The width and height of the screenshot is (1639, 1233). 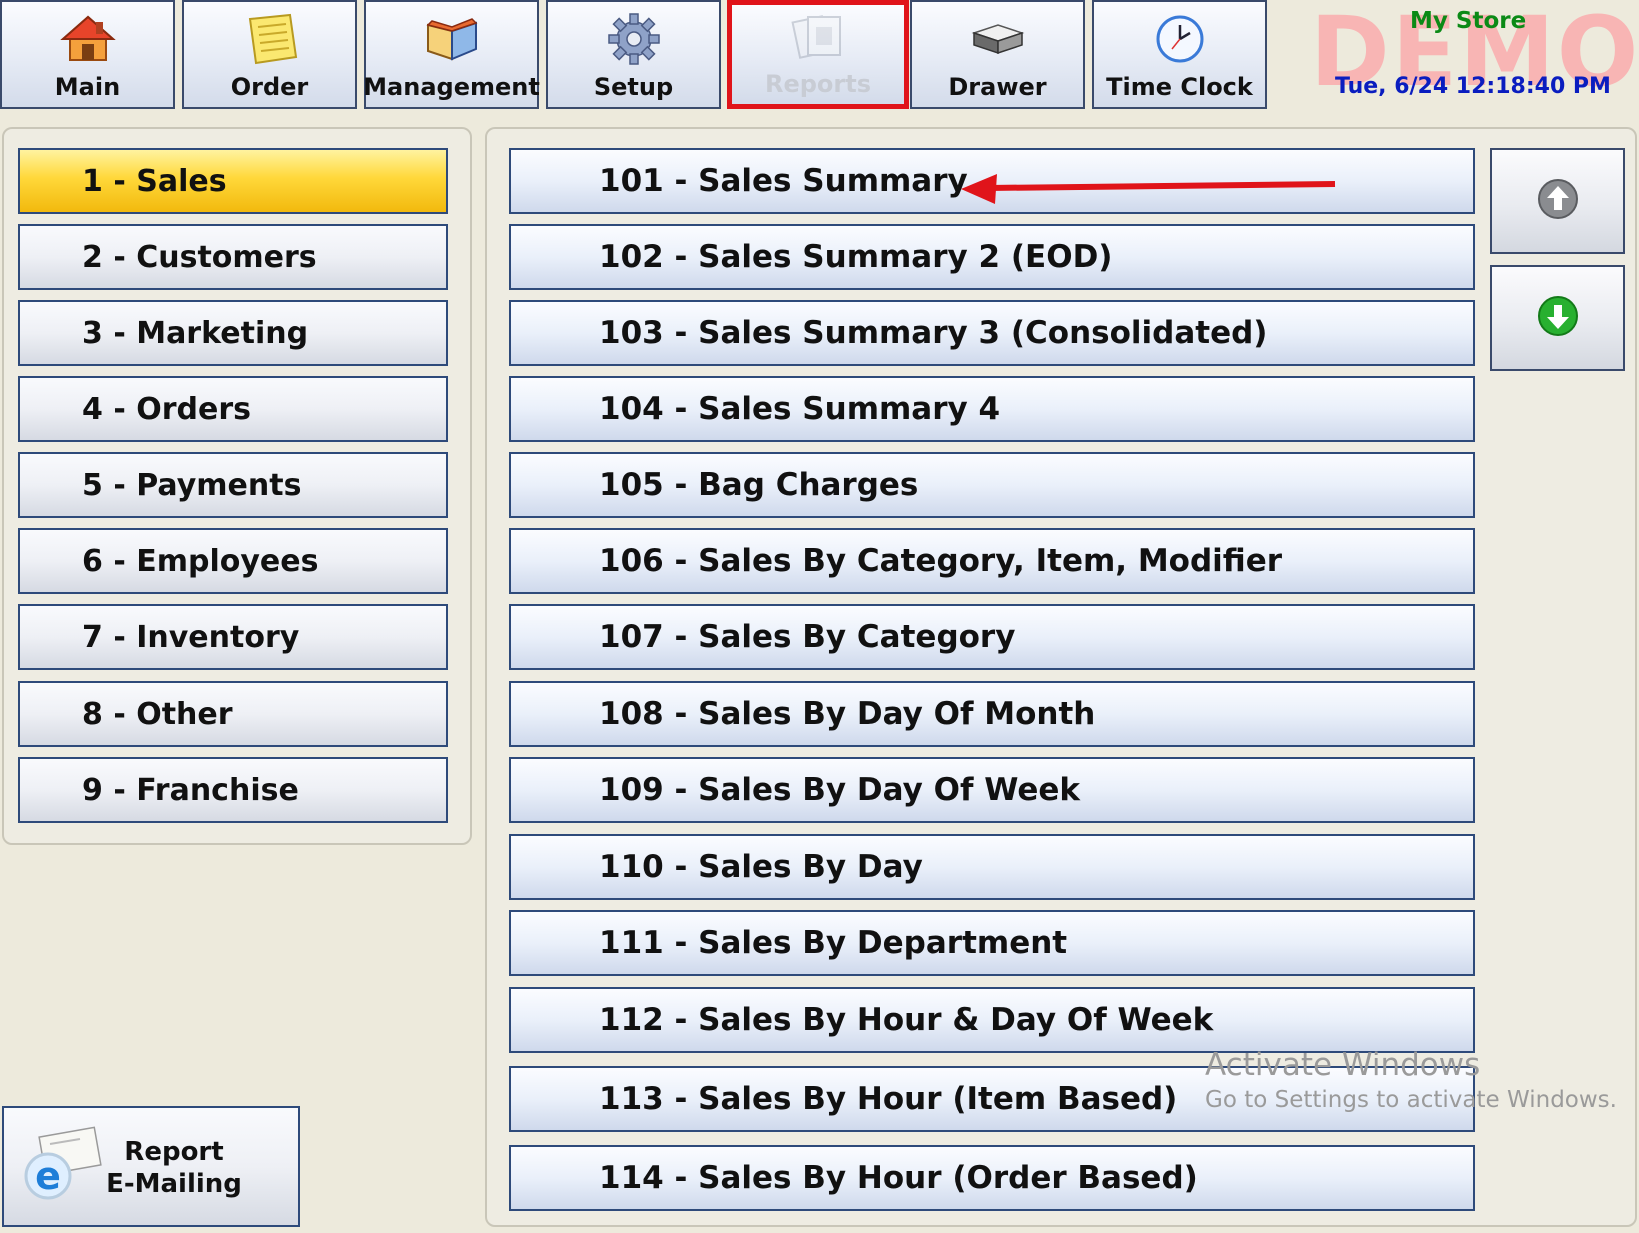 What do you see at coordinates (166, 409) in the screenshot?
I see `category-label: 4 - Orders` at bounding box center [166, 409].